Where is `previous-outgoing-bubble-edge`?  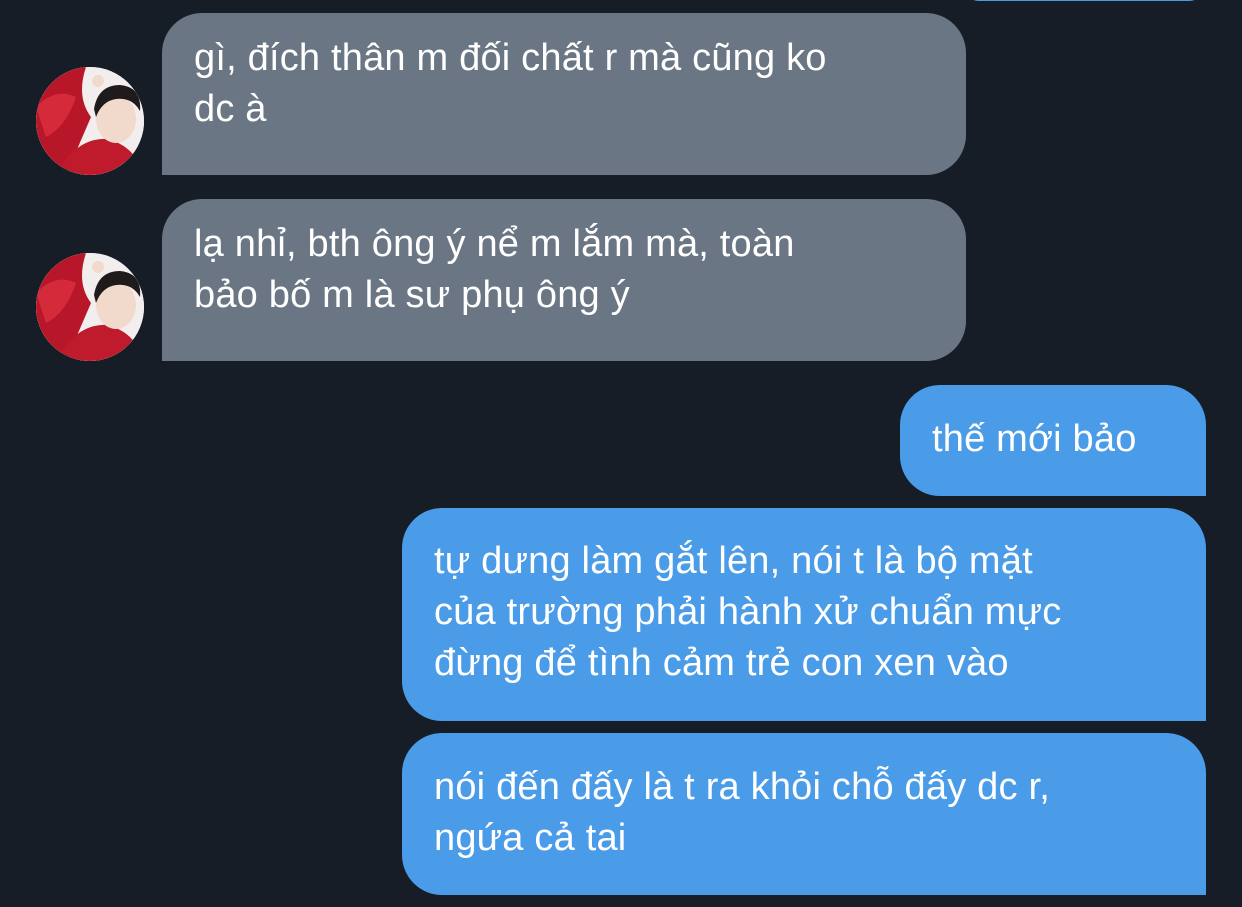 previous-outgoing-bubble-edge is located at coordinates (1084, 0).